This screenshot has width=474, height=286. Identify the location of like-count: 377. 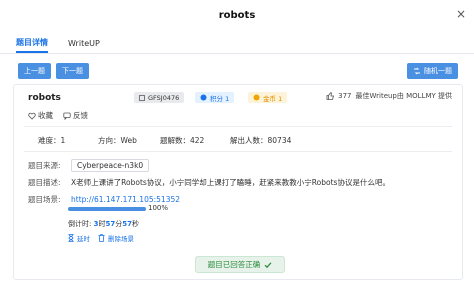
(345, 96).